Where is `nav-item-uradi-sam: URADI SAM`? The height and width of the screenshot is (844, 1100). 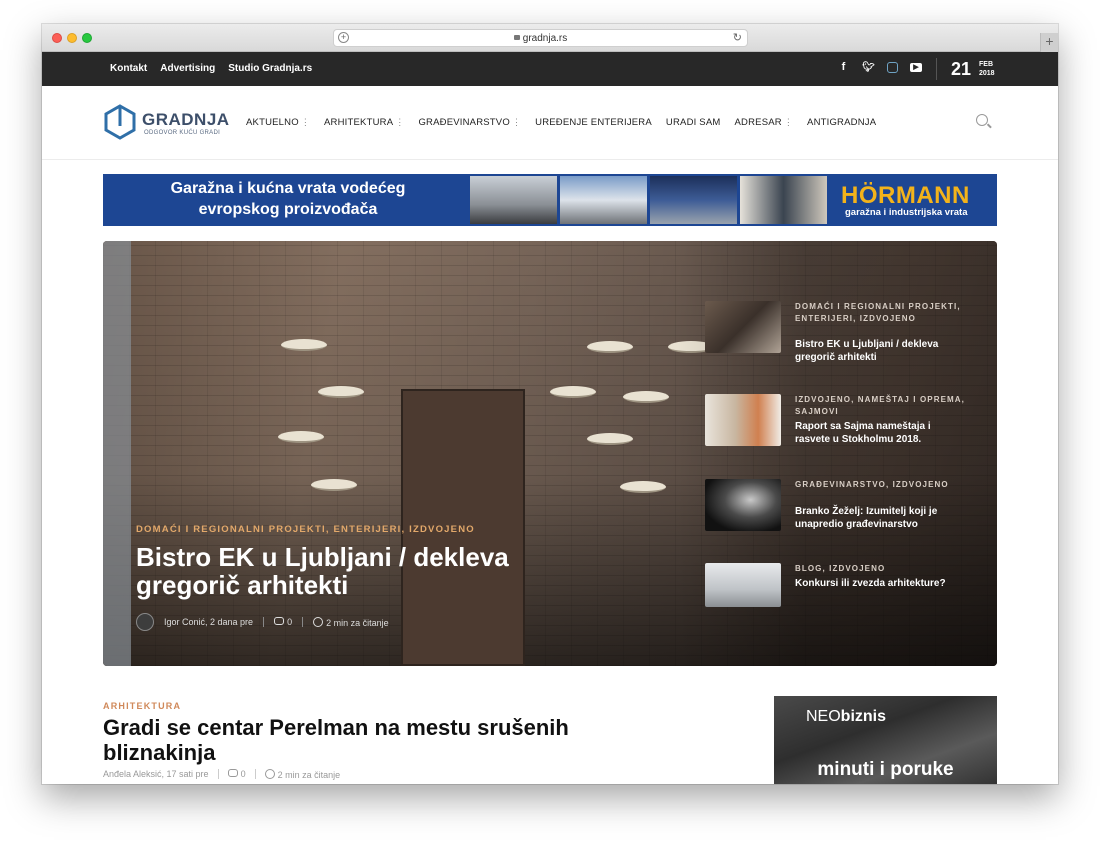 nav-item-uradi-sam: URADI SAM is located at coordinates (693, 122).